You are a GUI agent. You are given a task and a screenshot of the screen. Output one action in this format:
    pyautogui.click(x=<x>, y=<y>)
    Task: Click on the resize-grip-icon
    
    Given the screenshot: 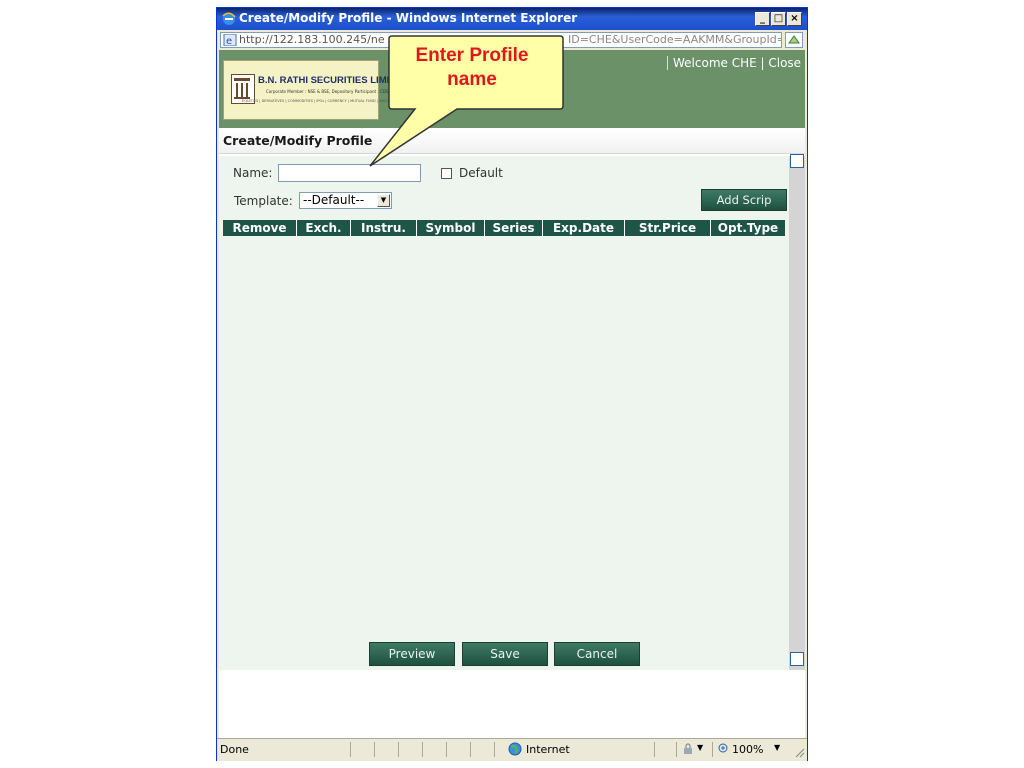 What is the action you would take?
    pyautogui.click(x=799, y=752)
    